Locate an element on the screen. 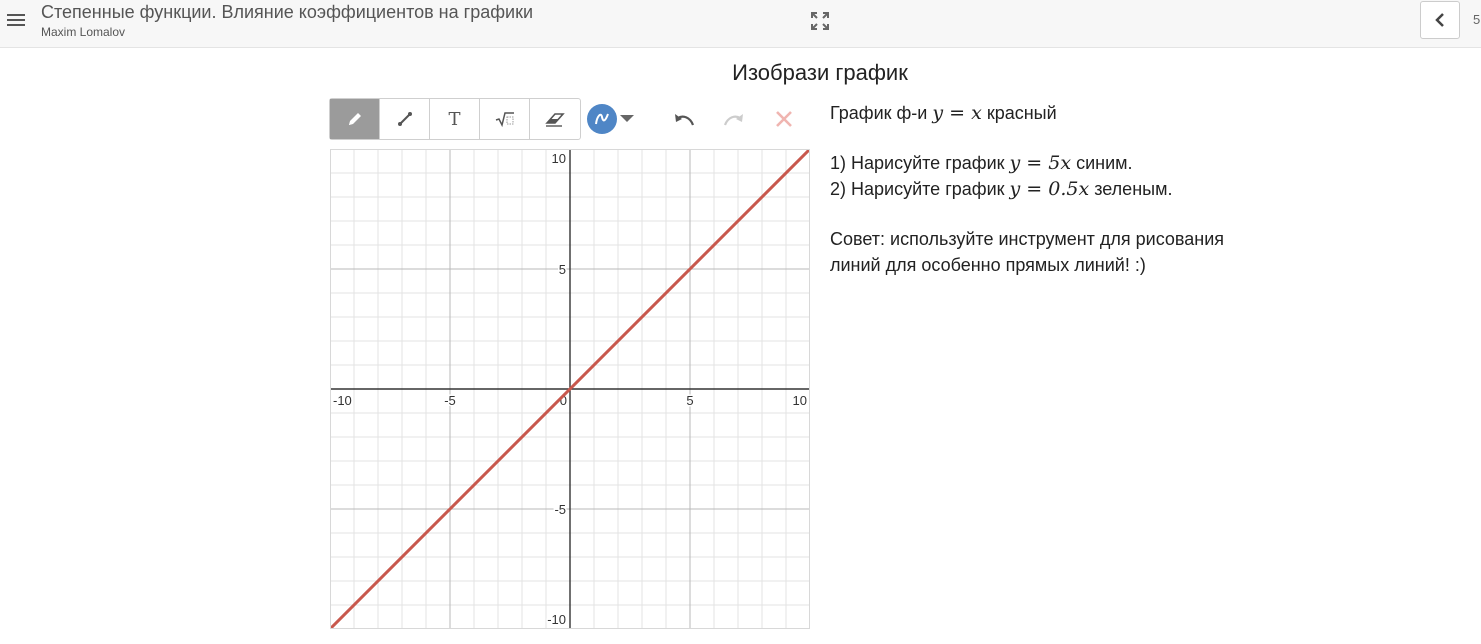 The width and height of the screenshot is (1481, 644). previous-page-button is located at coordinates (1440, 20).